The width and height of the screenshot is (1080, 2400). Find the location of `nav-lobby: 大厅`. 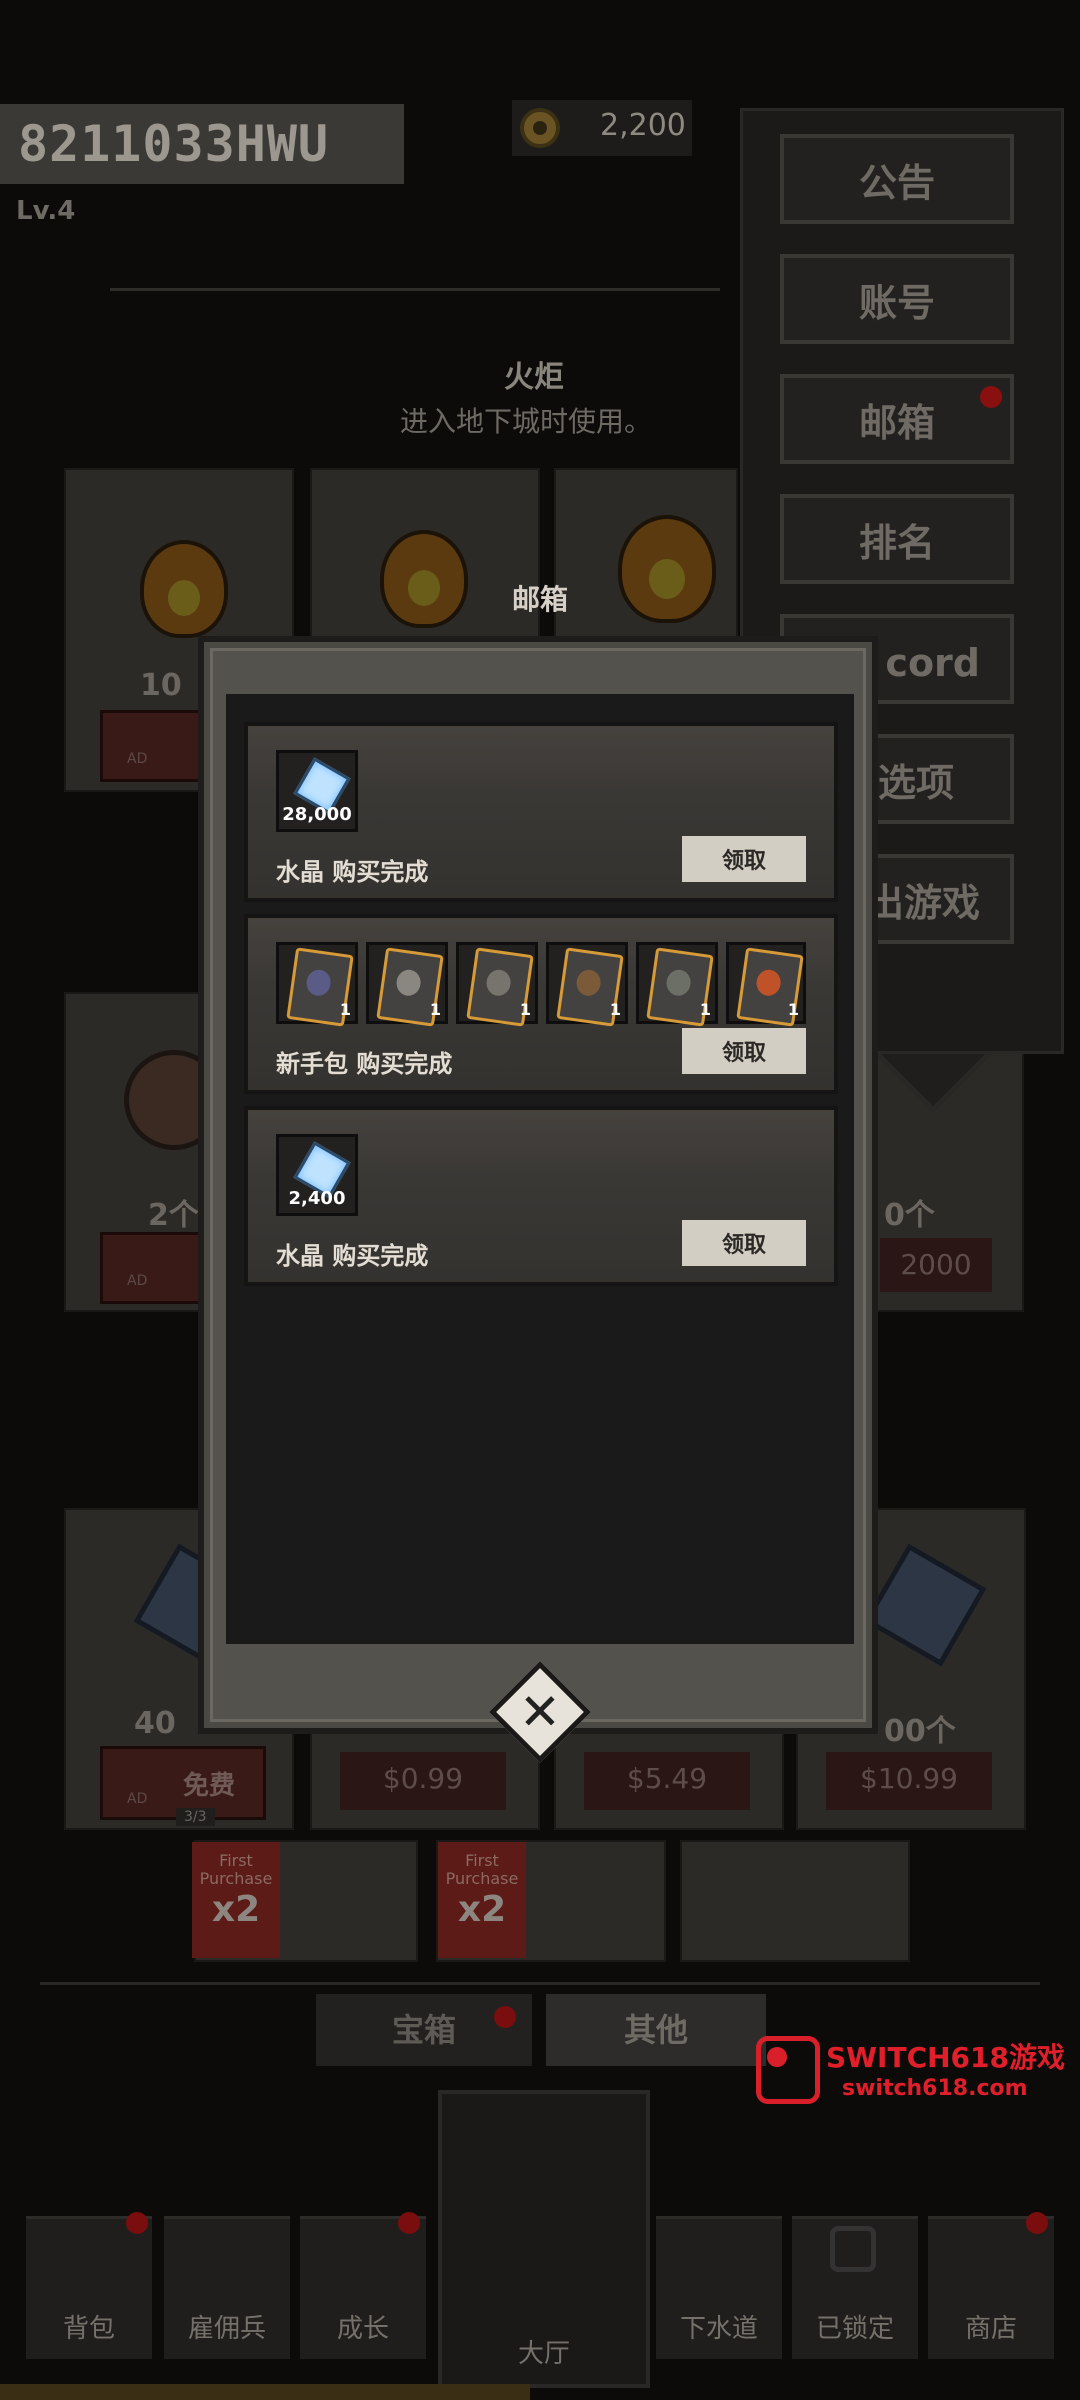

nav-lobby: 大厅 is located at coordinates (544, 2239).